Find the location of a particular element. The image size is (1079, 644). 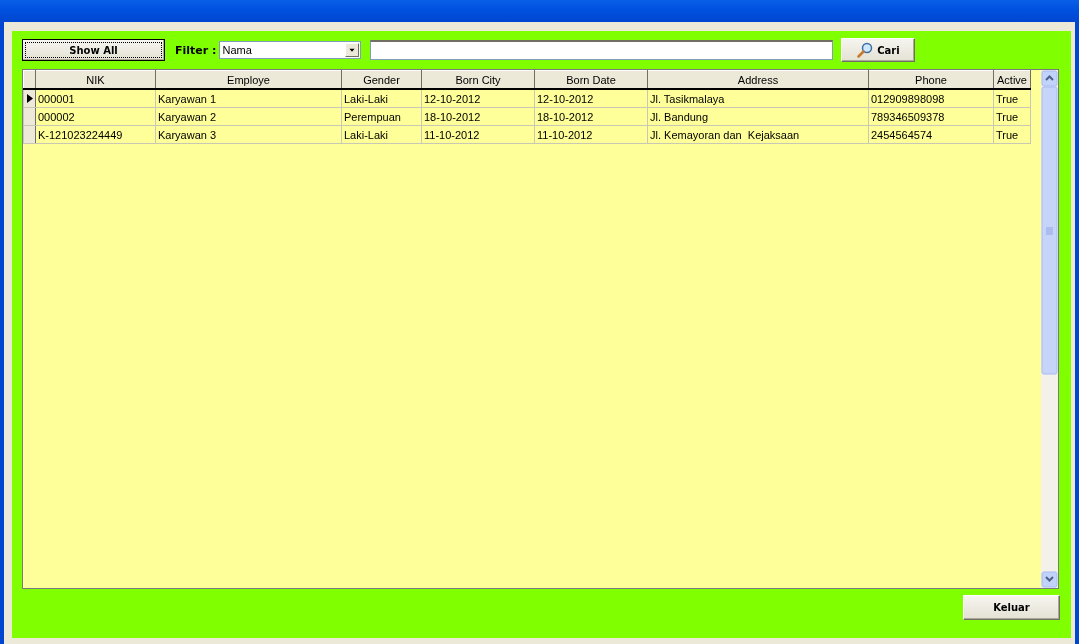

table-cell: 000002 is located at coordinates (95, 116).